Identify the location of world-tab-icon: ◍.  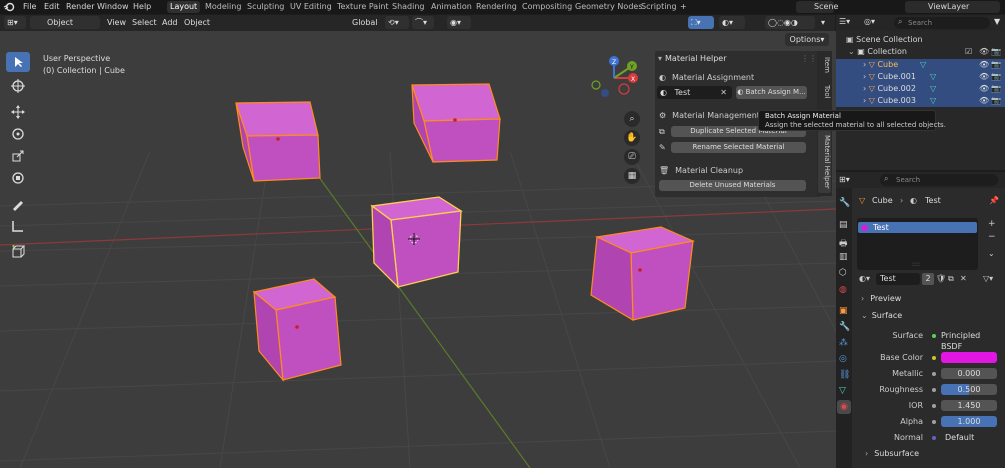
(843, 290).